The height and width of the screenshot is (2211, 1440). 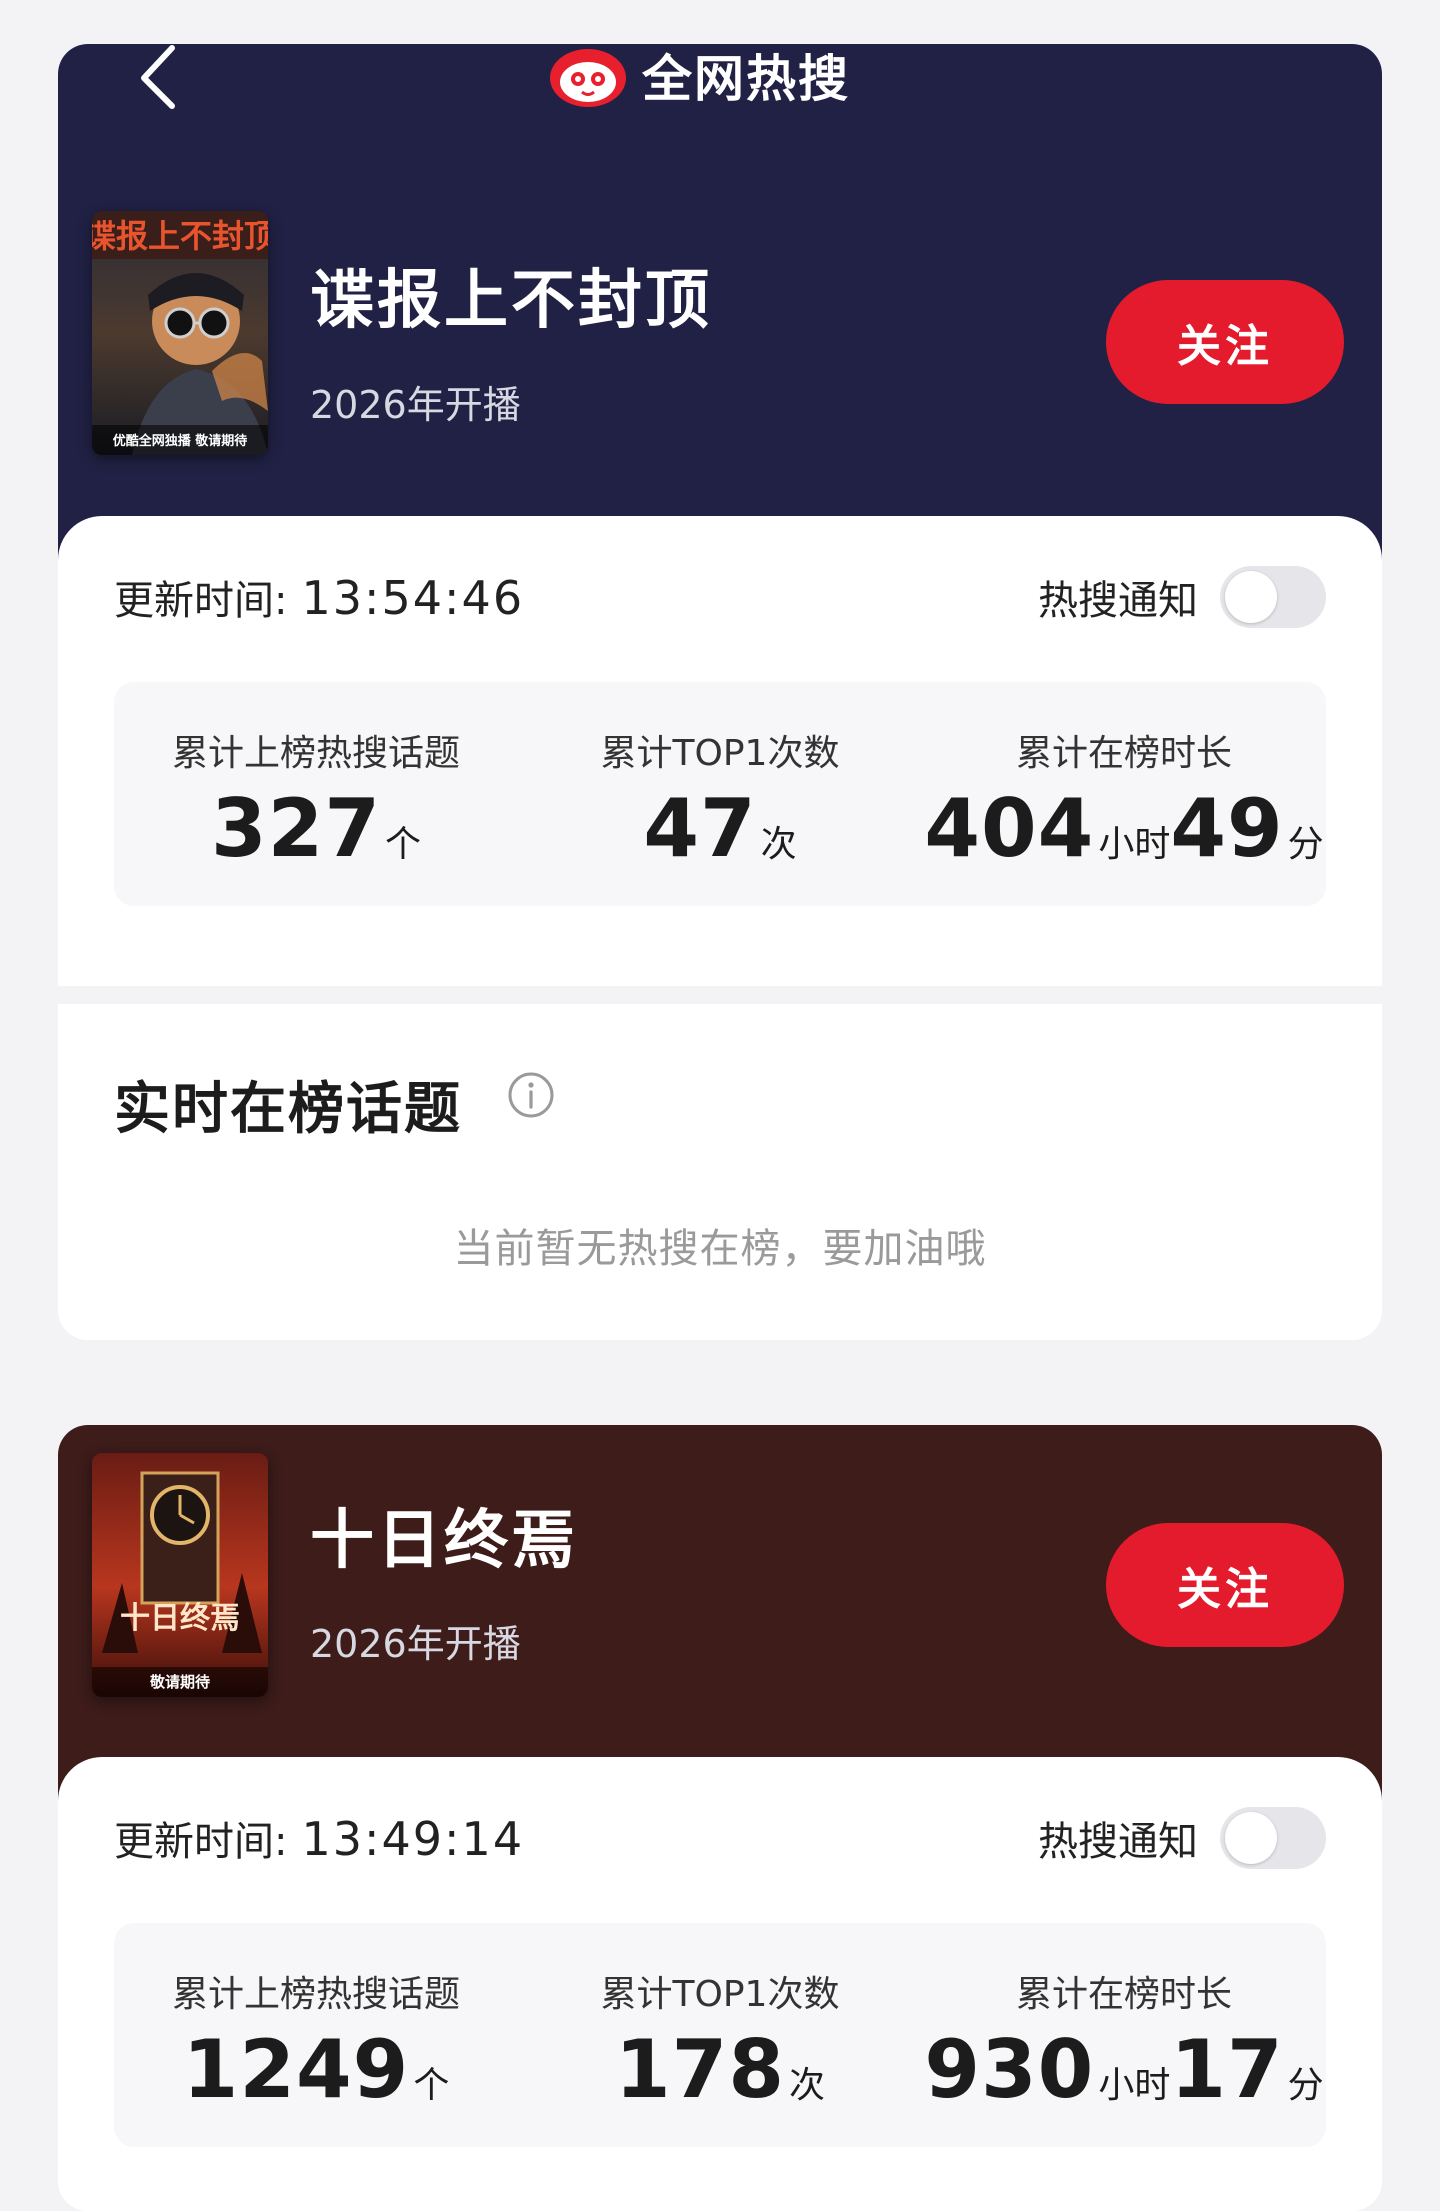 What do you see at coordinates (413, 598) in the screenshot?
I see `update-time-value: 13:54:46` at bounding box center [413, 598].